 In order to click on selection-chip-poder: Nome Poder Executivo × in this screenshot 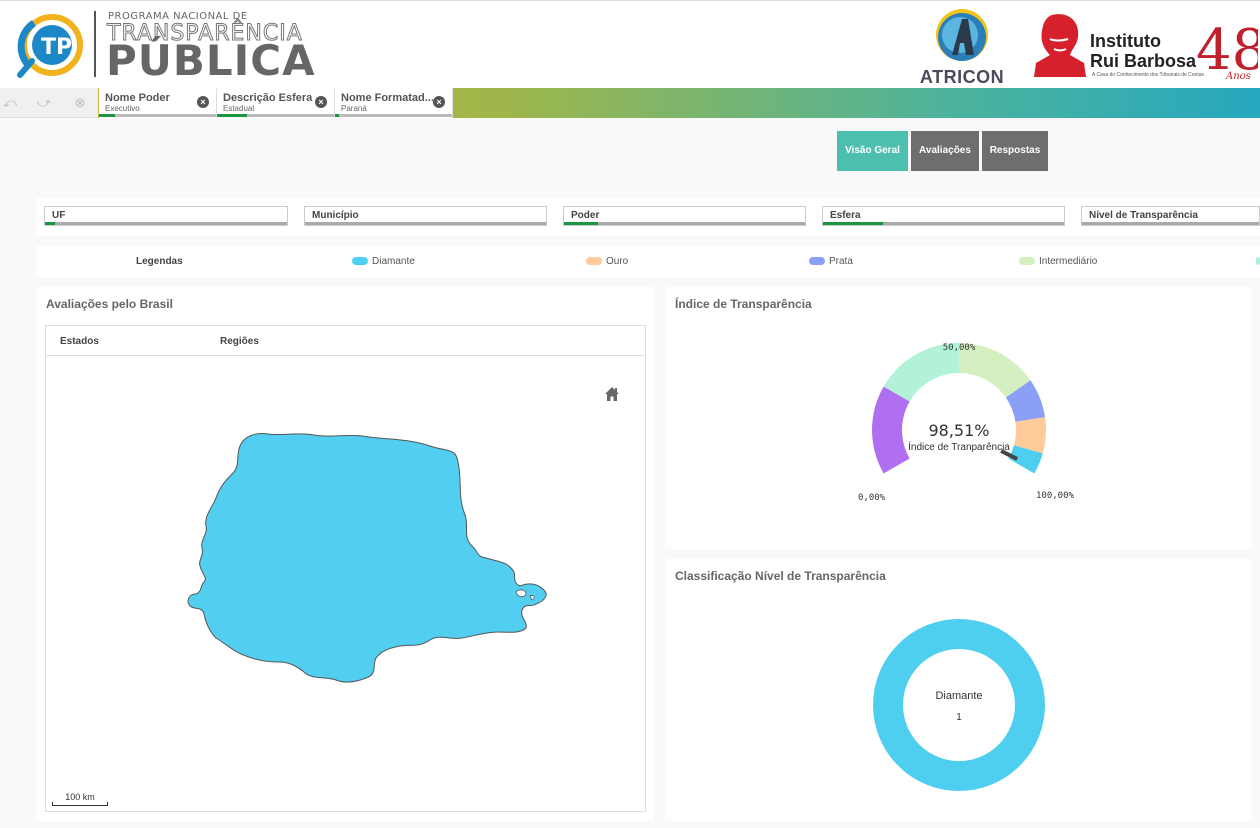, I will do `click(158, 103)`.